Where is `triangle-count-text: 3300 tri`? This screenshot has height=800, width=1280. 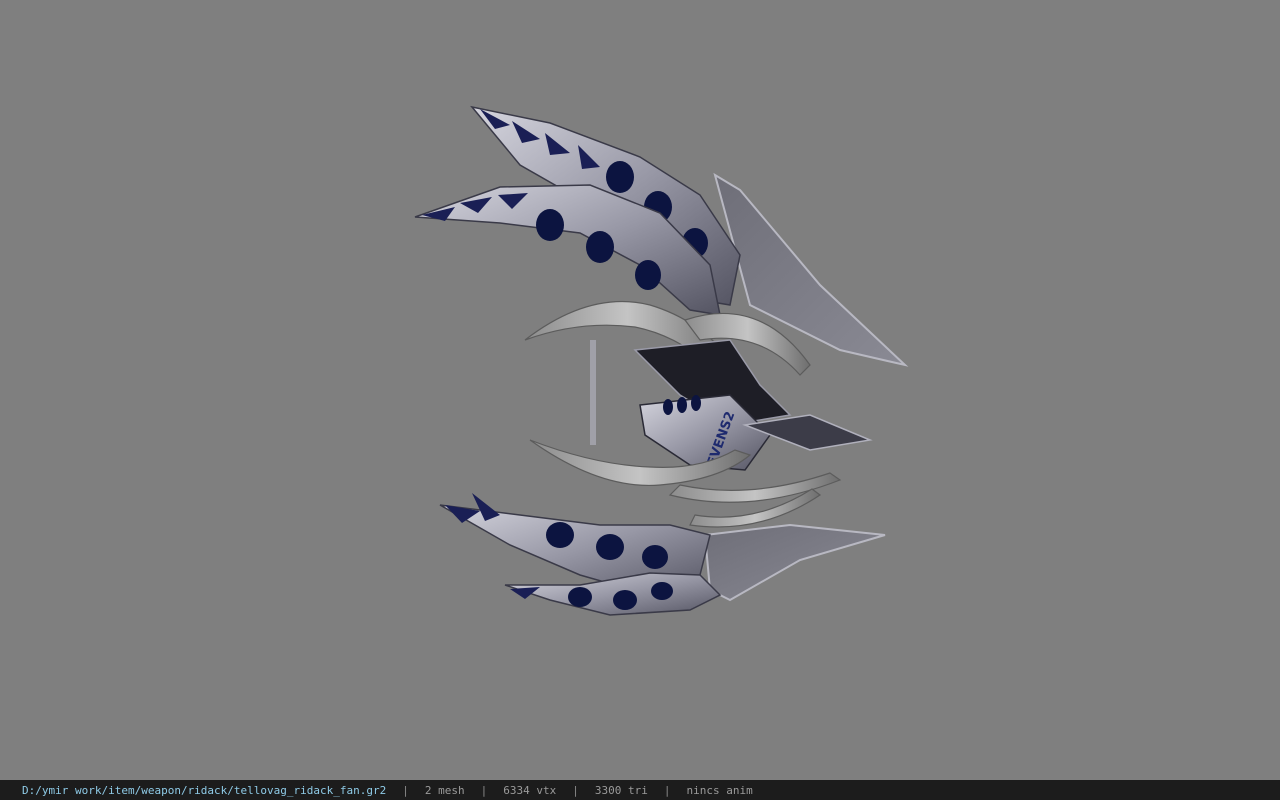 triangle-count-text: 3300 tri is located at coordinates (621, 790).